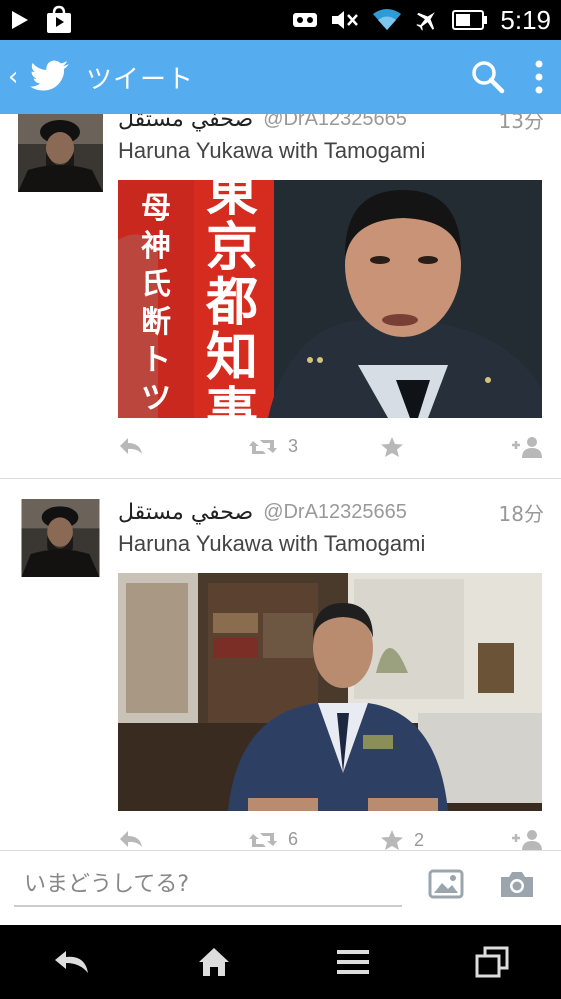  Describe the element at coordinates (470, 20) in the screenshot. I see `battery-icon` at that location.